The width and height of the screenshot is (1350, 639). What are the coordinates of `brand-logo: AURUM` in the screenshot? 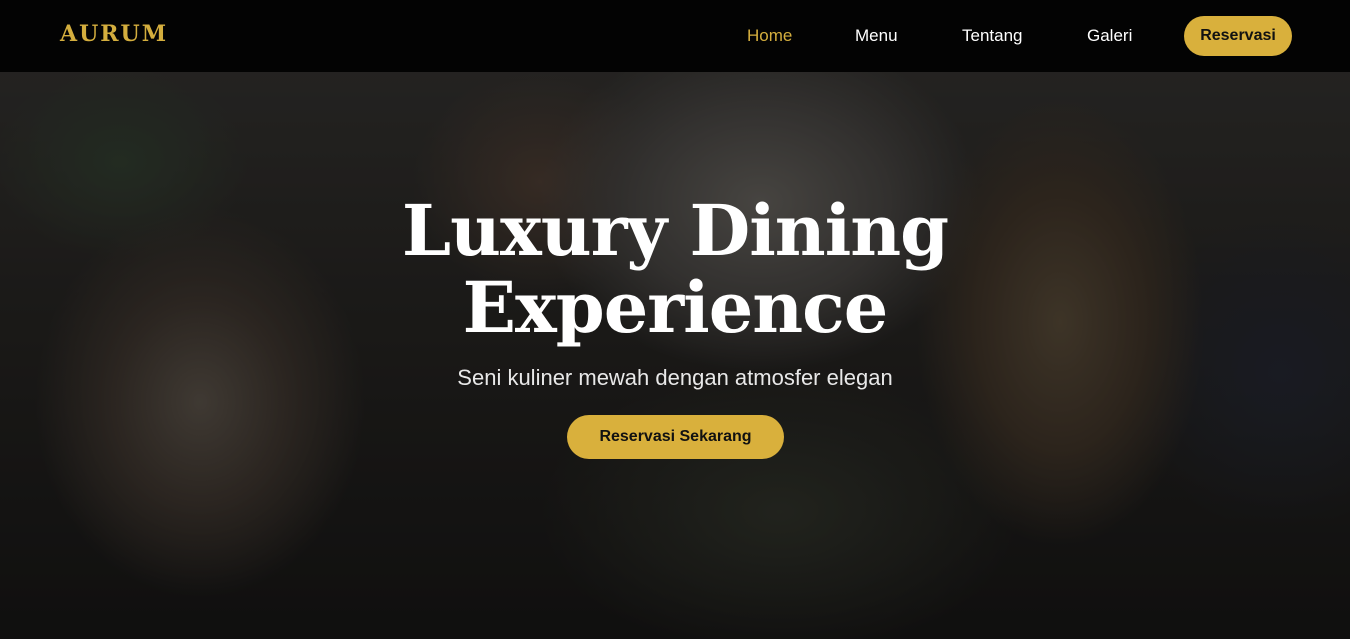 It's located at (114, 34).